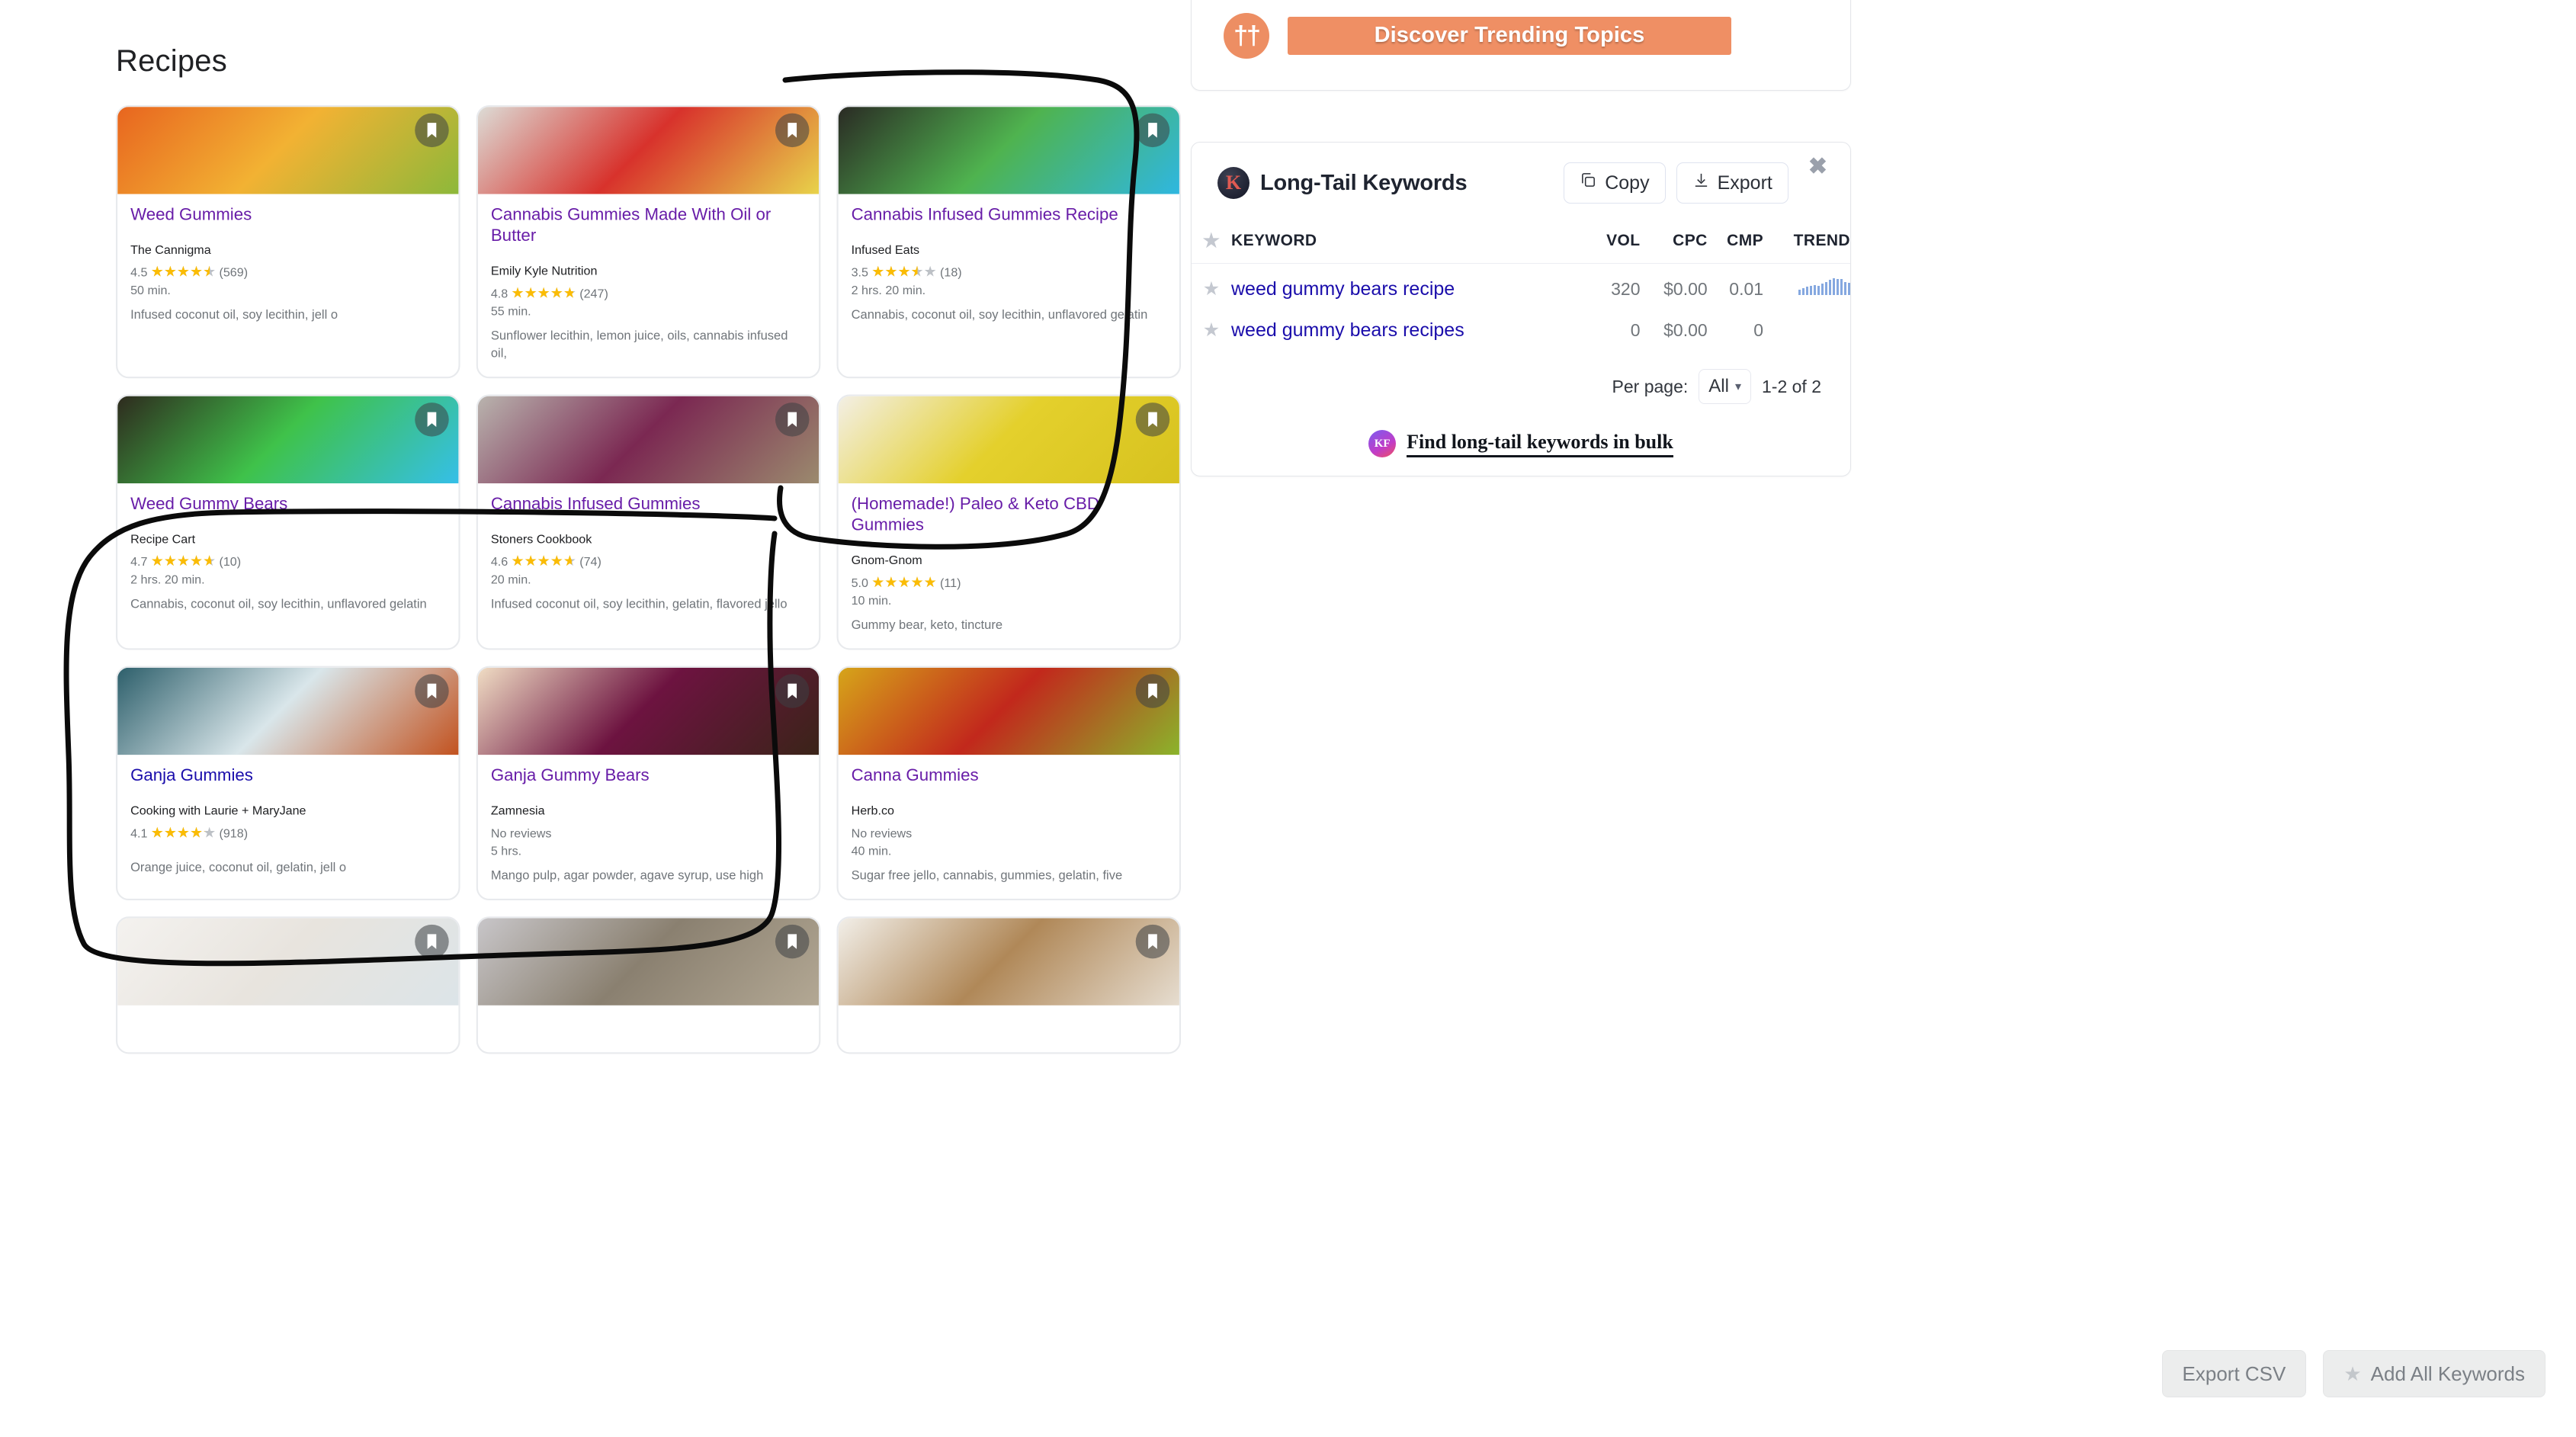 This screenshot has height=1437, width=2576. What do you see at coordinates (1735, 247) in the screenshot?
I see `header-cmp: CMP` at bounding box center [1735, 247].